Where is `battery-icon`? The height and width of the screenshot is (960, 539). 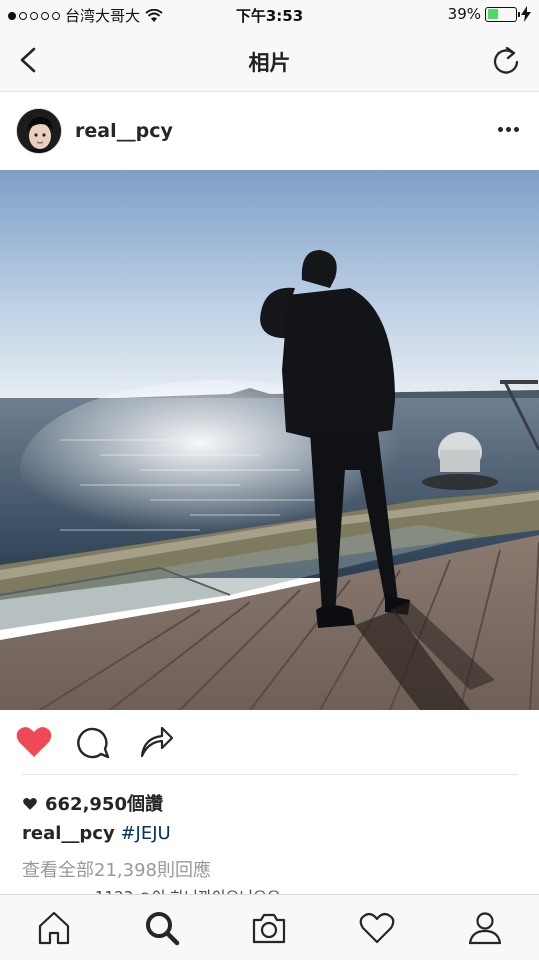
battery-icon is located at coordinates (502, 14).